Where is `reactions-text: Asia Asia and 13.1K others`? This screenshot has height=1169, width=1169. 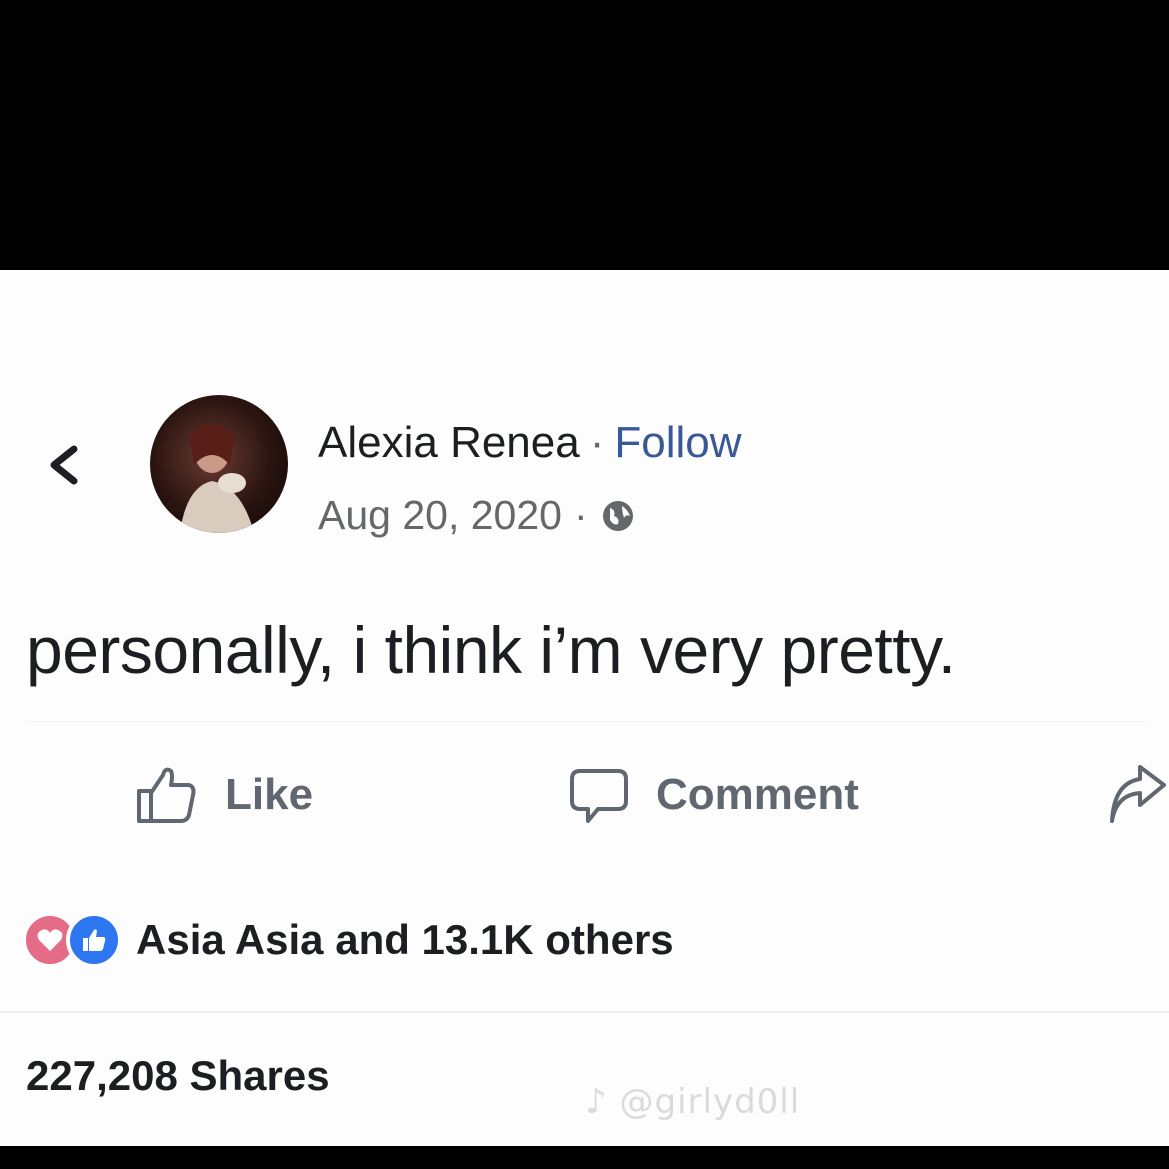
reactions-text: Asia Asia and 13.1K others is located at coordinates (405, 939).